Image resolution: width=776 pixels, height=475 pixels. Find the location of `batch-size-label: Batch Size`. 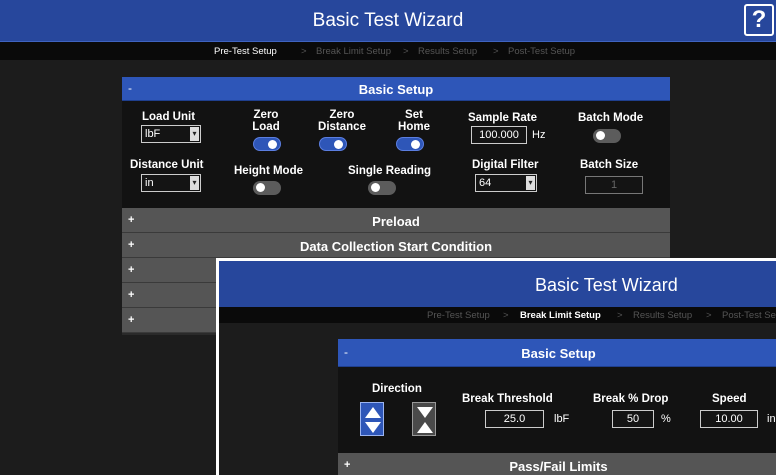

batch-size-label: Batch Size is located at coordinates (609, 165).